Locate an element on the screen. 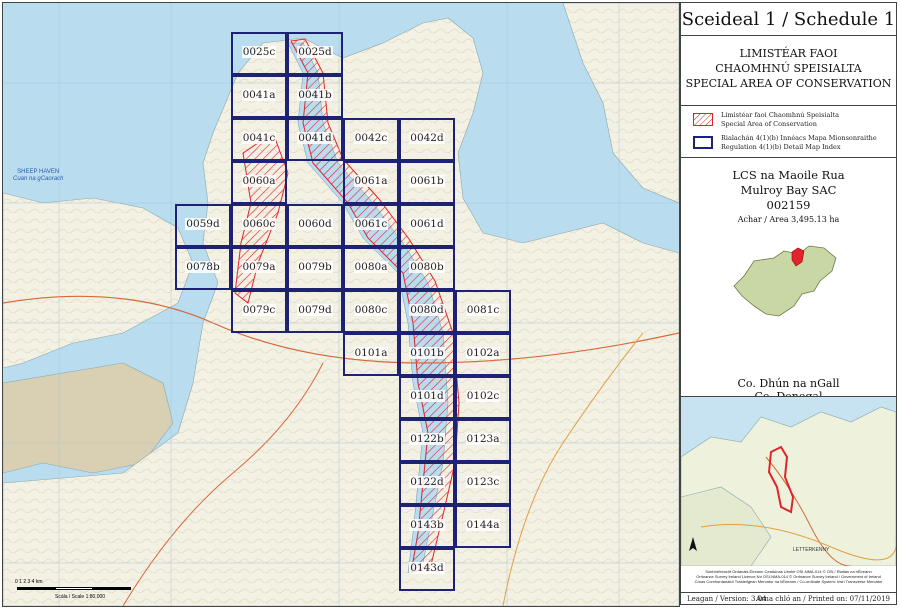 The image size is (900, 608). detail-map-cell-0079c: 0079c is located at coordinates (259, 311).